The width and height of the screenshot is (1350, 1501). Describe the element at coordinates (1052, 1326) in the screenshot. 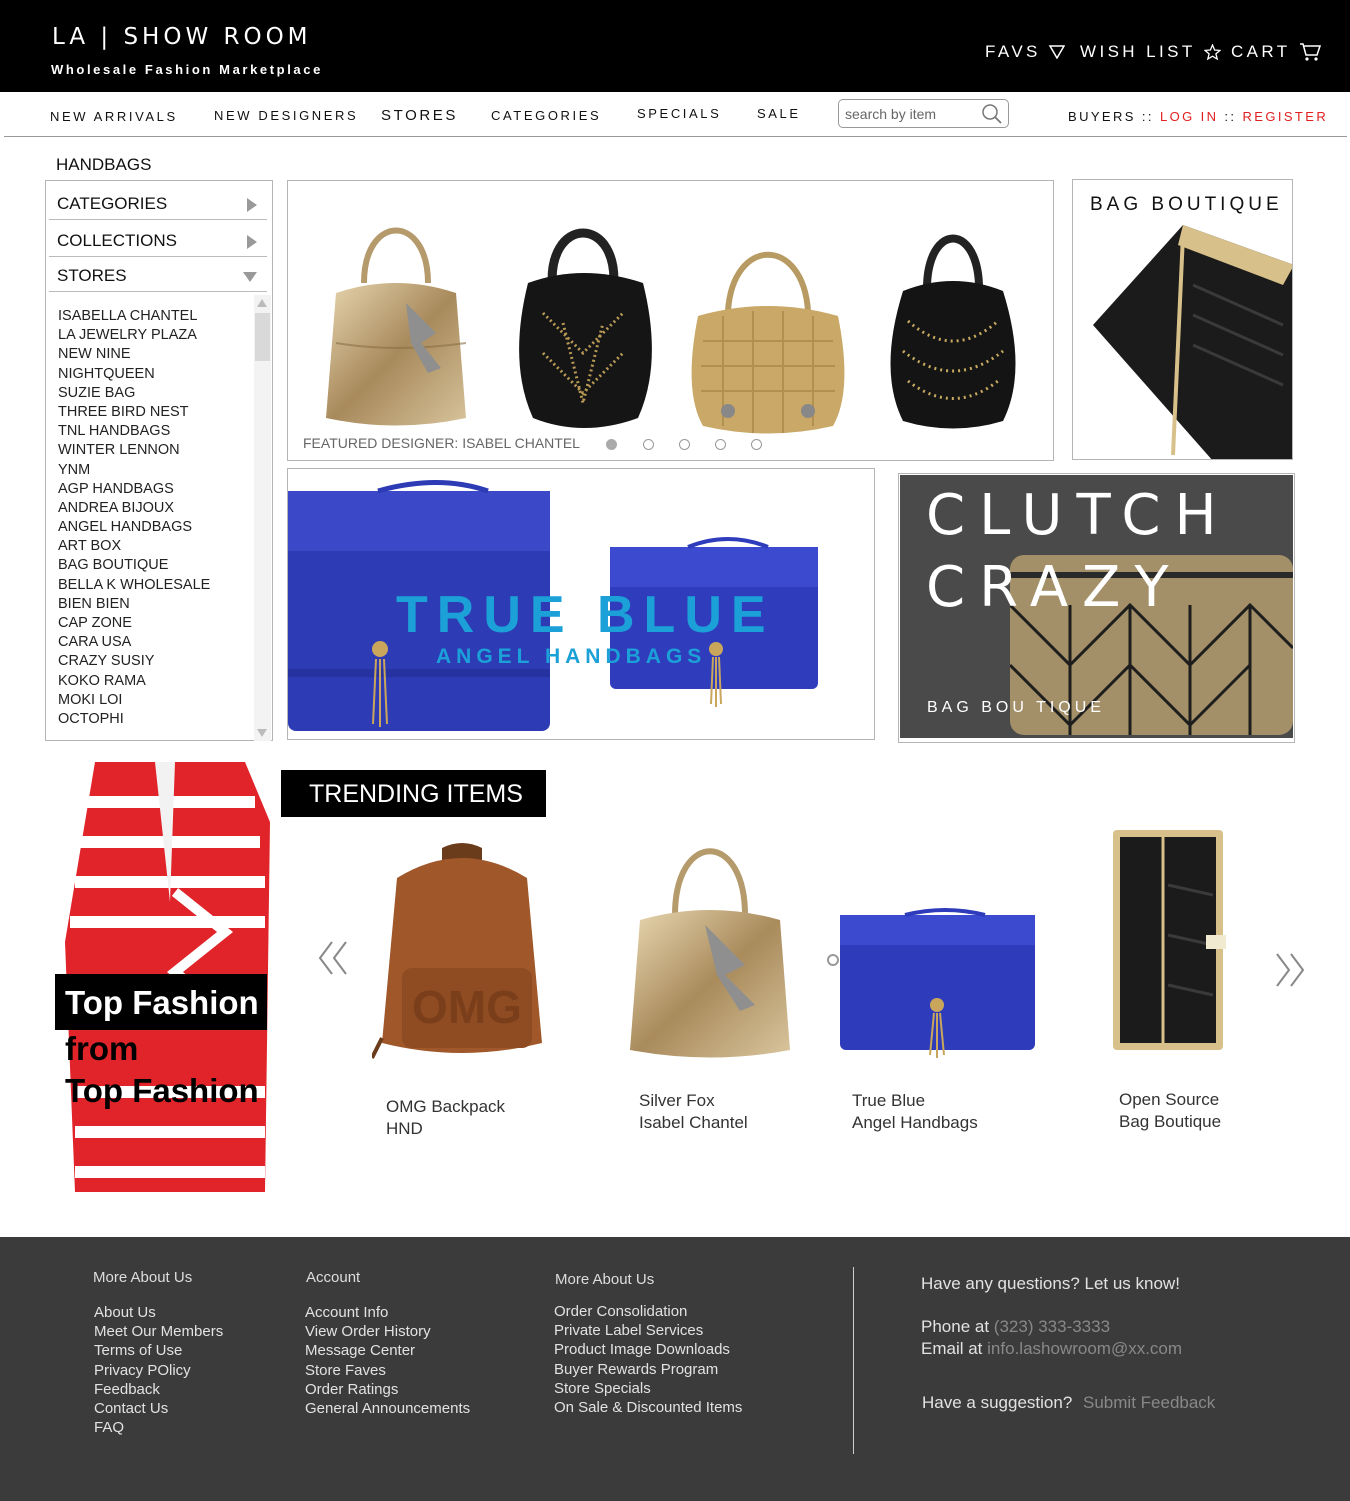

I see `phone-link: (323) 333-3333` at that location.